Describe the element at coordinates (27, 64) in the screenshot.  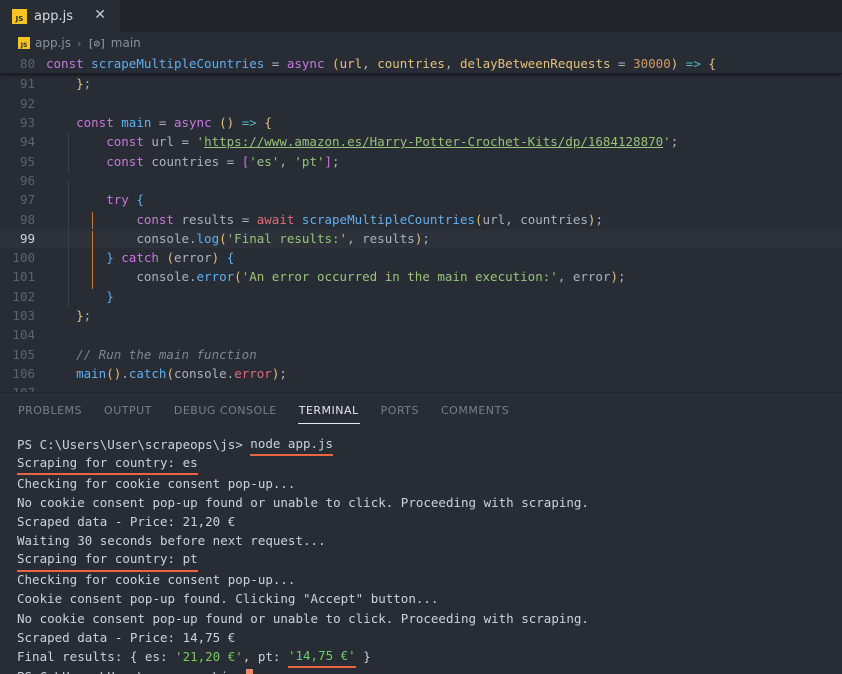
I see `line-number: 80` at that location.